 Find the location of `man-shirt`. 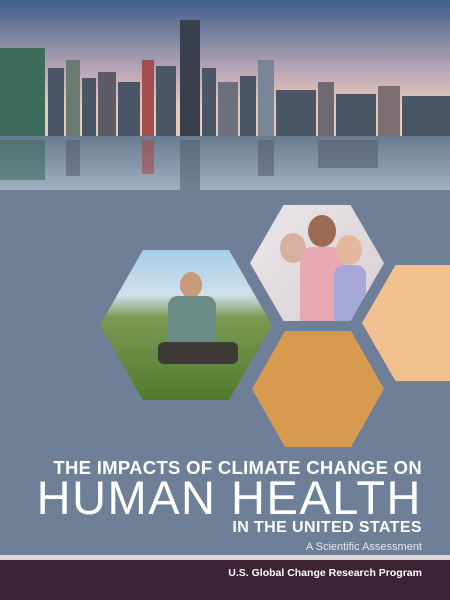

man-shirt is located at coordinates (192, 321).